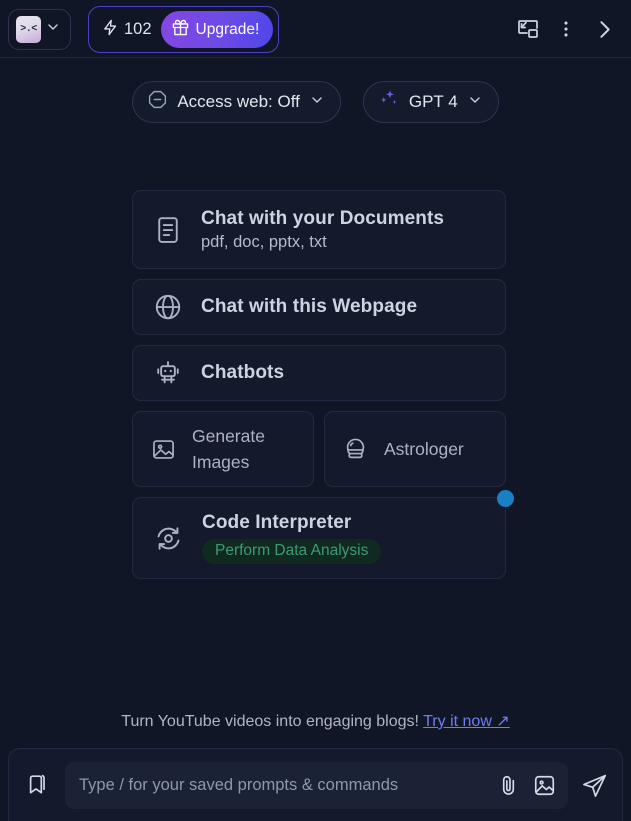 The image size is (631, 821). I want to click on document-icon, so click(168, 230).